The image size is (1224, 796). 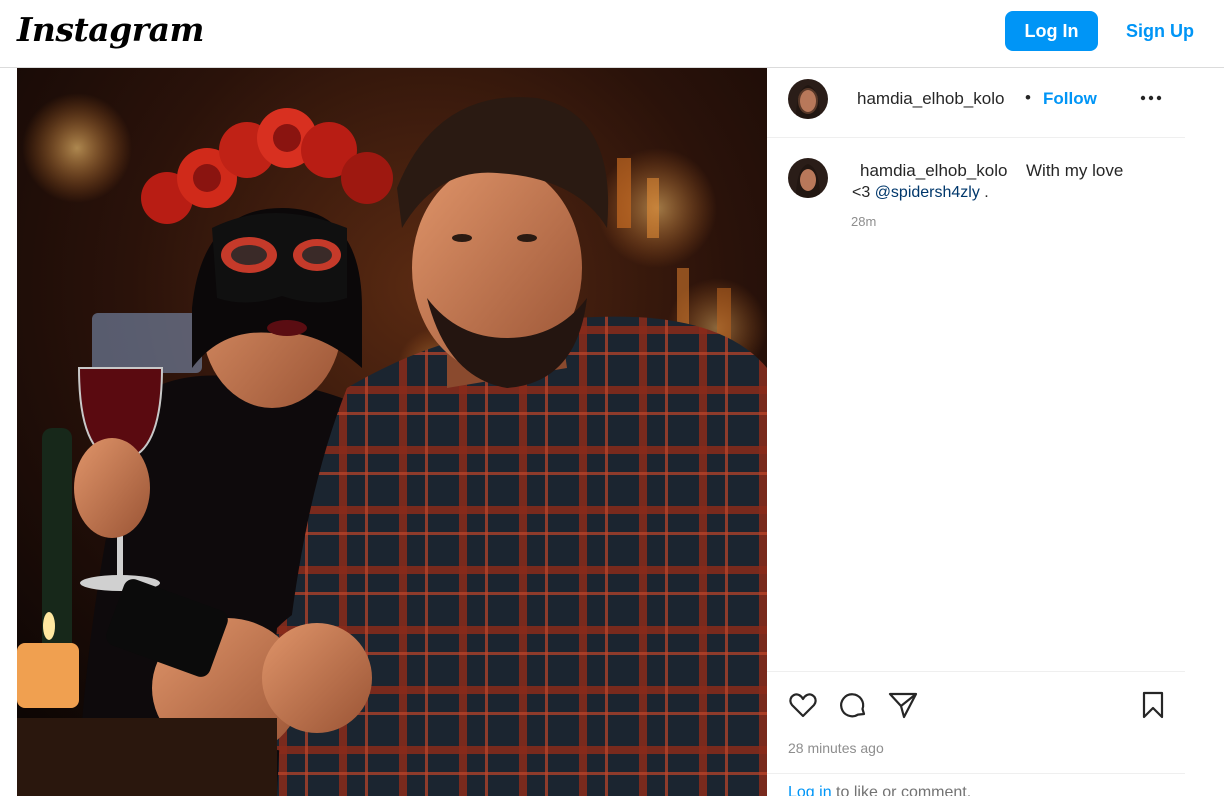 What do you see at coordinates (976, 784) in the screenshot?
I see `login-prompt: Log in to like or comment.` at bounding box center [976, 784].